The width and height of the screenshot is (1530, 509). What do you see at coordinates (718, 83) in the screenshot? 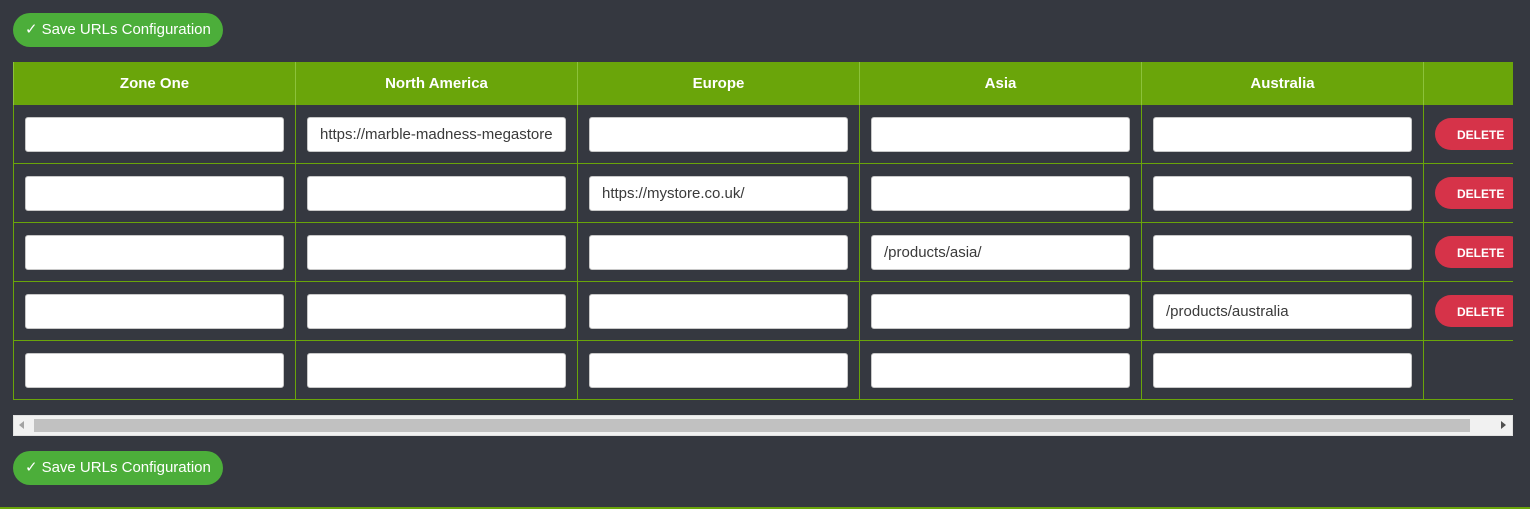
I see `column-header-europe: Europe` at bounding box center [718, 83].